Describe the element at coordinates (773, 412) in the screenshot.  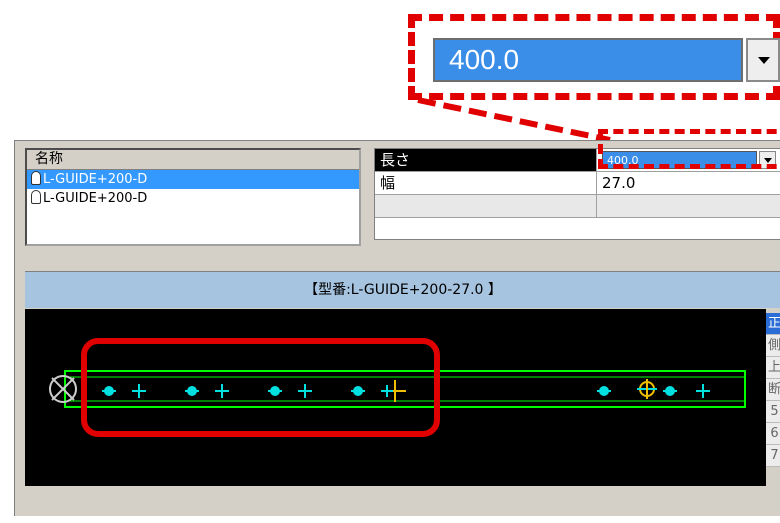
I see `tab-5: 5` at that location.